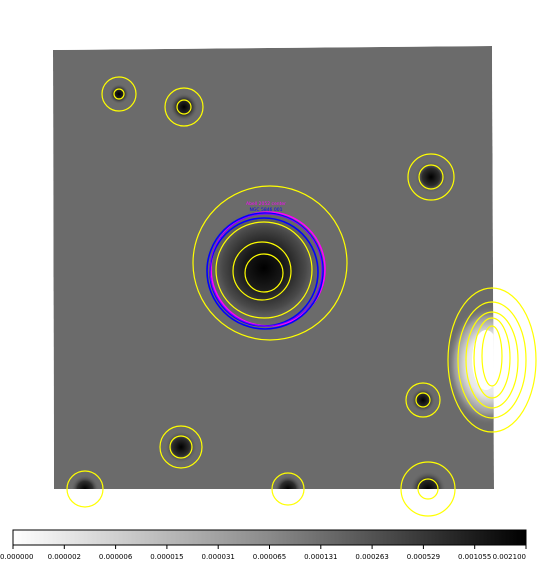  I want to click on colorbar, so click(269, 537).